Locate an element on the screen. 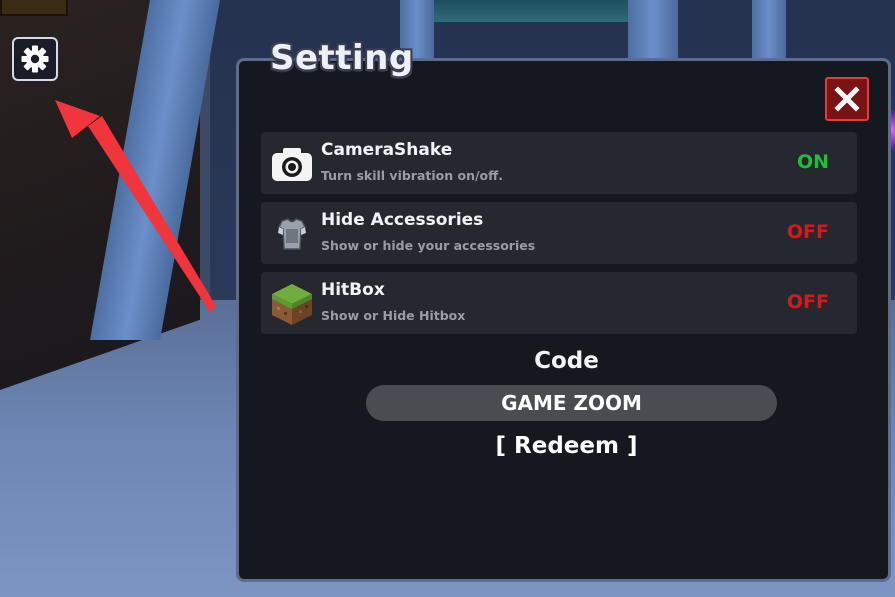 The width and height of the screenshot is (895, 597). close-icon is located at coordinates (847, 99).